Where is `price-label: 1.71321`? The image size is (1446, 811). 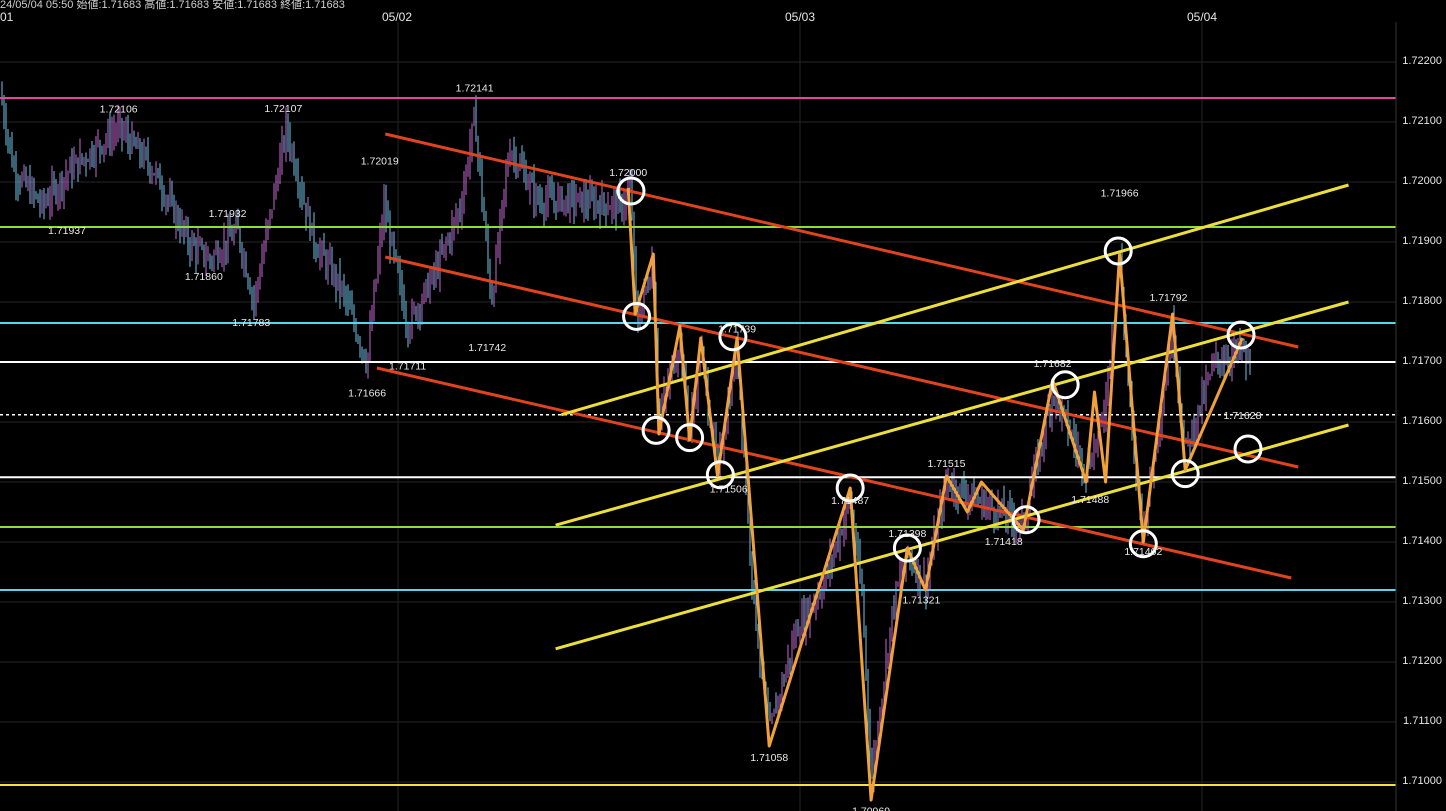
price-label: 1.71321 is located at coordinates (921, 600).